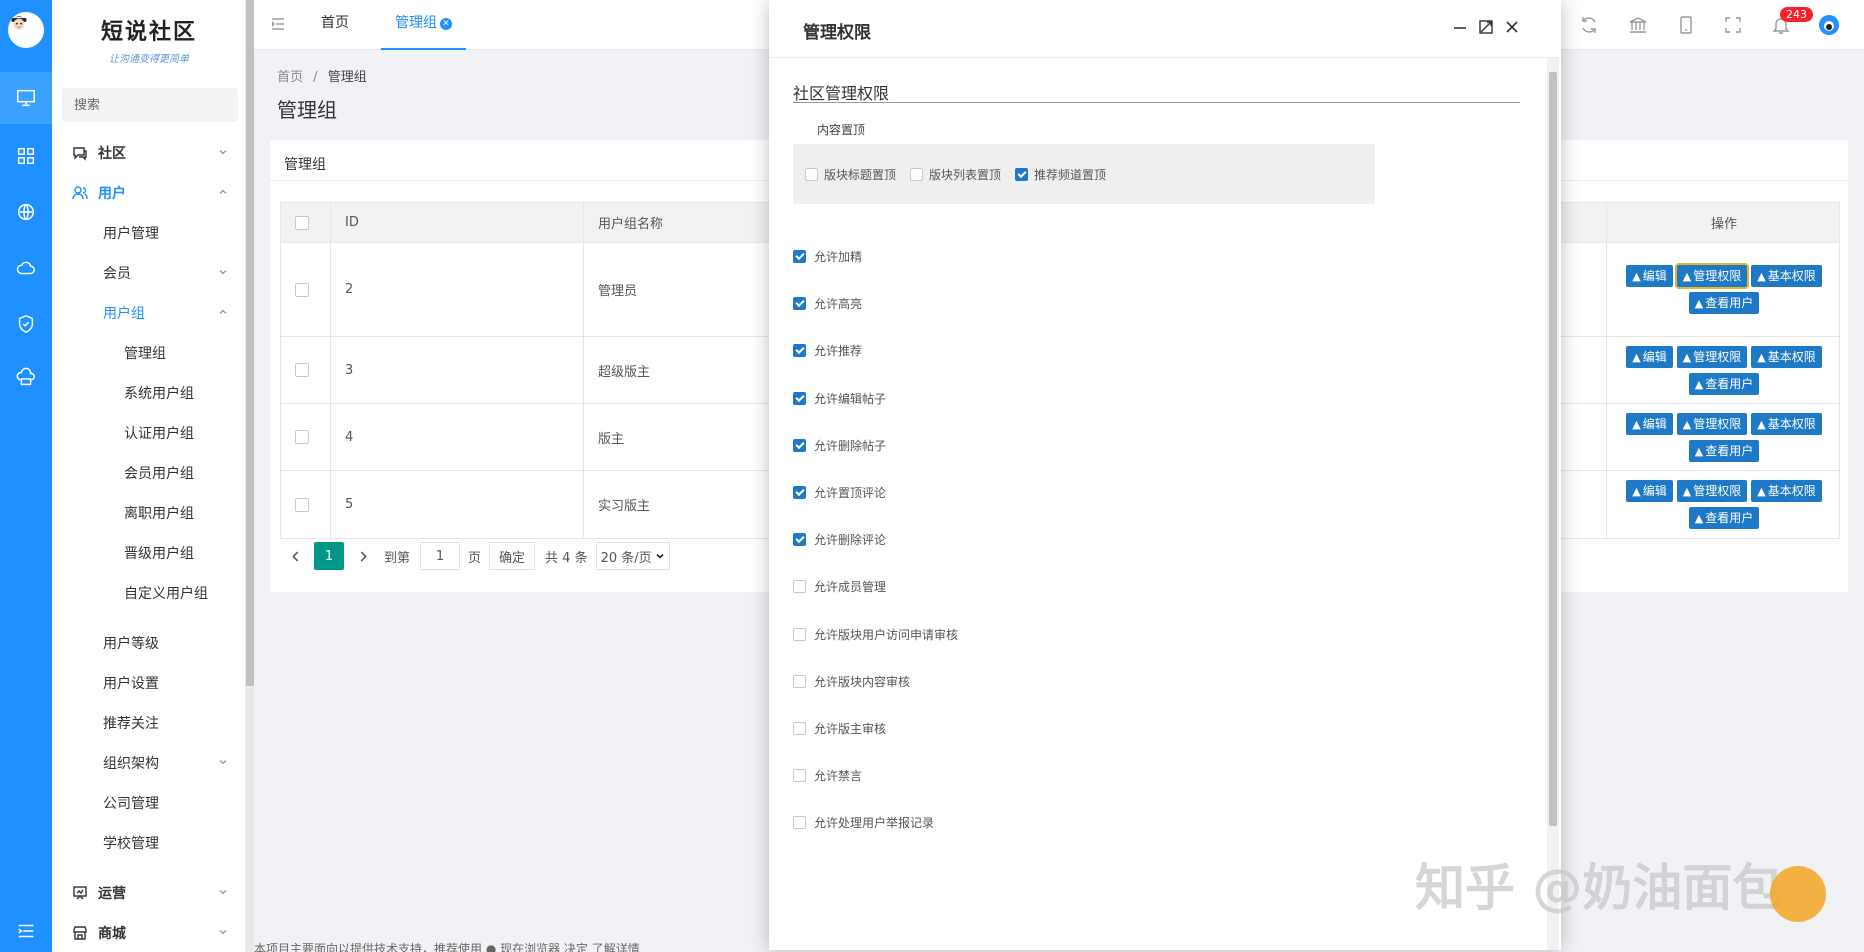  I want to click on rail-menu-fold-icon, so click(26, 928).